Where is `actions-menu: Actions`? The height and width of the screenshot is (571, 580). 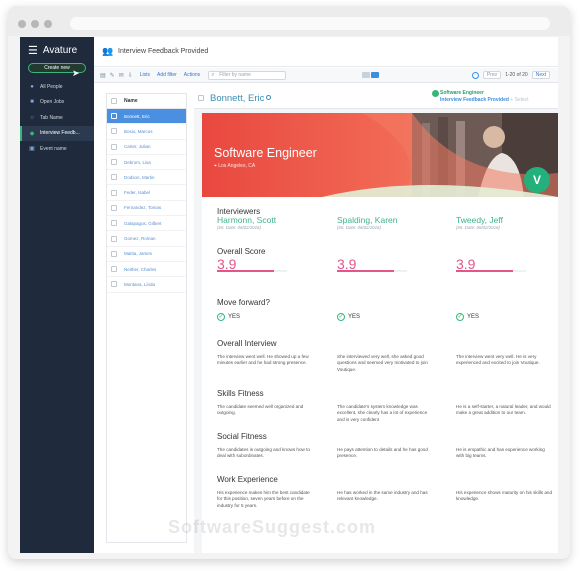 actions-menu: Actions is located at coordinates (192, 75).